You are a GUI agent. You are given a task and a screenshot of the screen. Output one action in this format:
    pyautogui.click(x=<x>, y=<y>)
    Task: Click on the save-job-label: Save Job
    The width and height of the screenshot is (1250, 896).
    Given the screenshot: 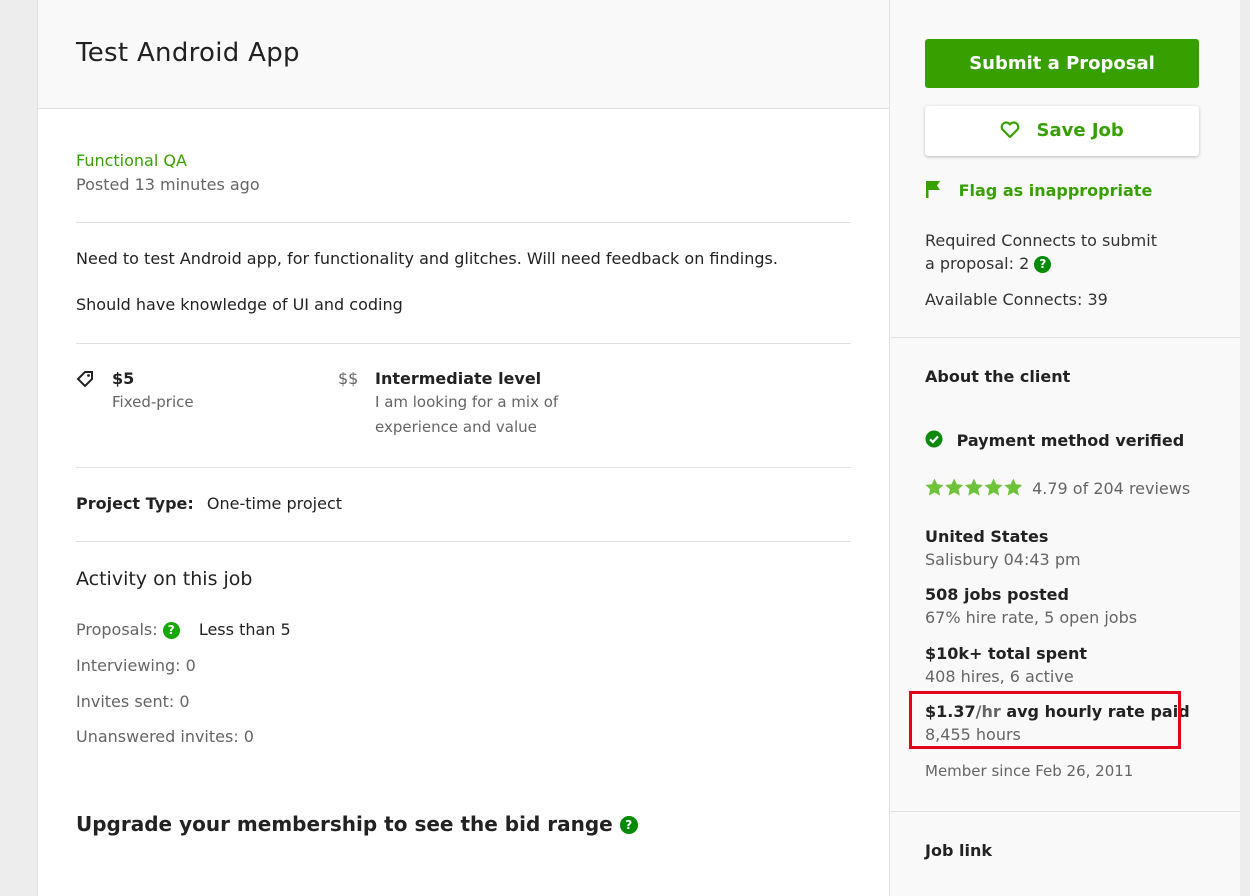 What is the action you would take?
    pyautogui.click(x=1080, y=130)
    